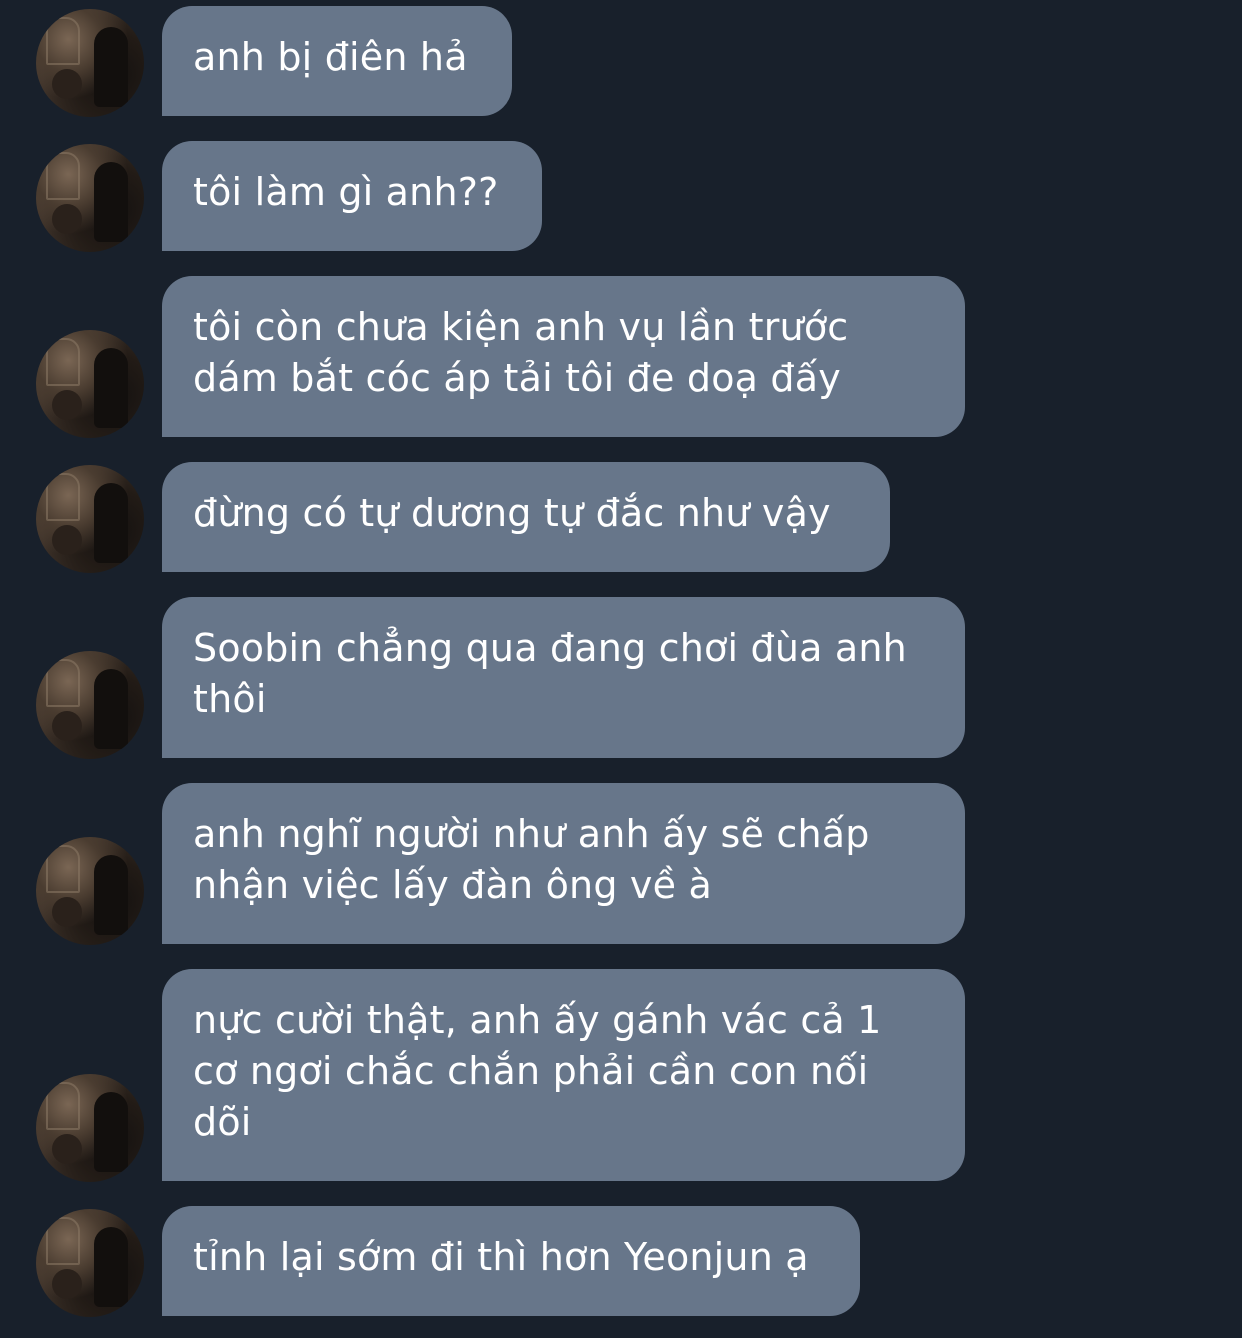  Describe the element at coordinates (511, 1261) in the screenshot. I see `message-bubble: tỉnh lại sớm đi thì hơn Yeonjun ạ` at that location.